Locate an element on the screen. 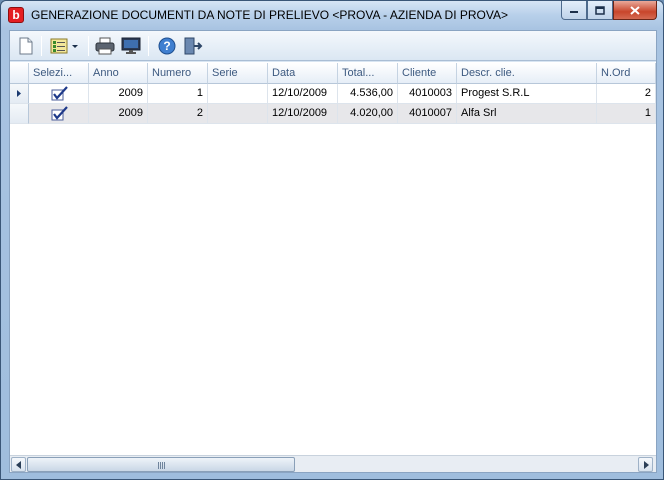  cell-numero: 2 is located at coordinates (178, 114).